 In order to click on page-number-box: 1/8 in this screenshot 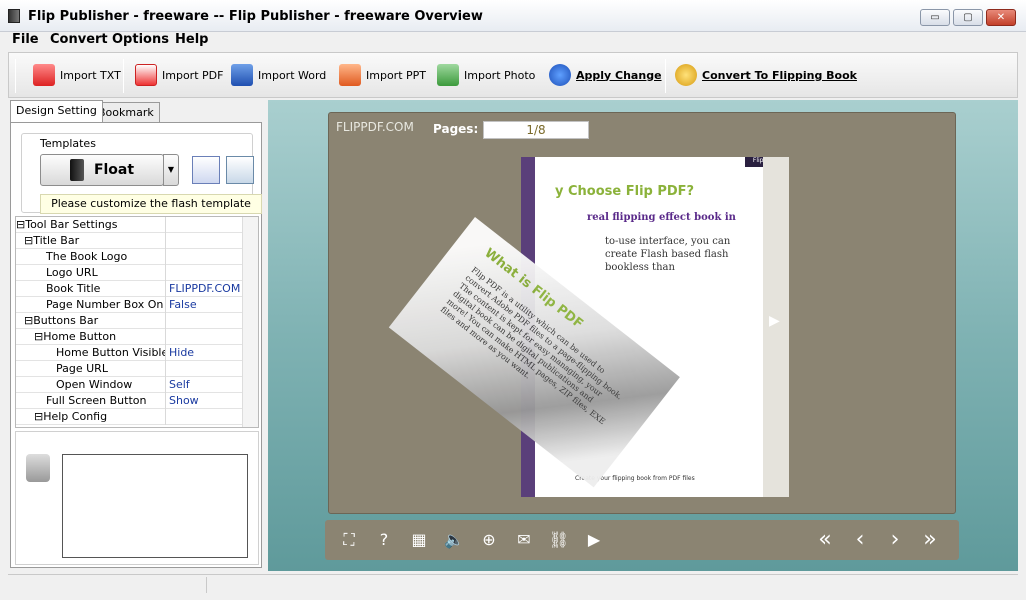, I will do `click(536, 130)`.